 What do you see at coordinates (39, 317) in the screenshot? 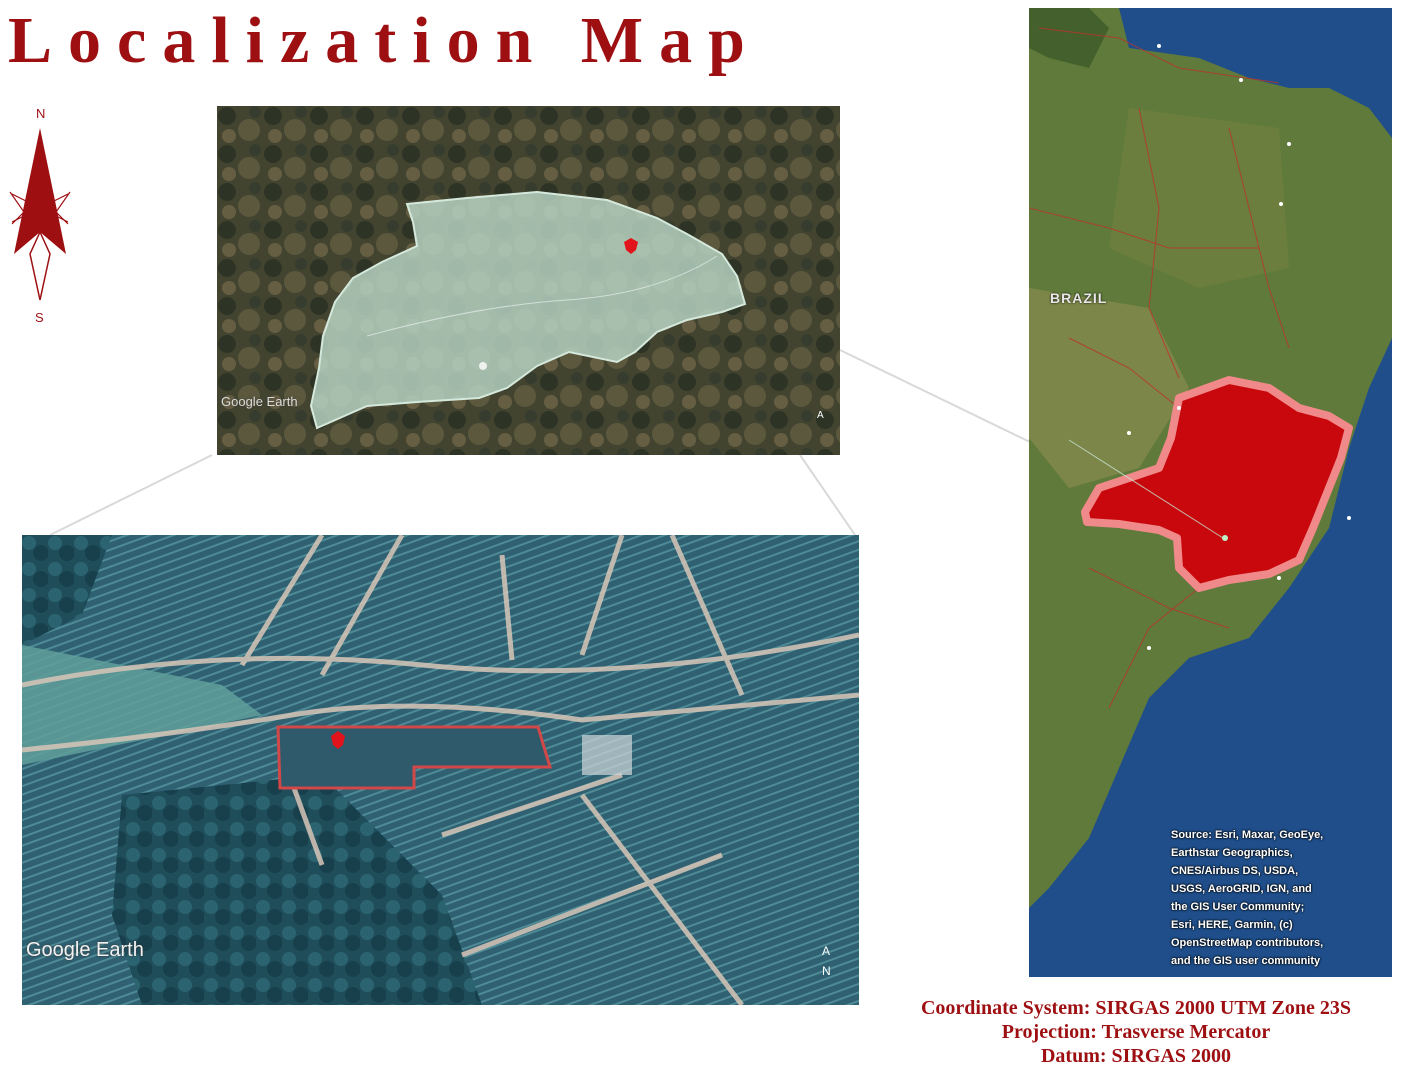
I see `south-label: S` at bounding box center [39, 317].